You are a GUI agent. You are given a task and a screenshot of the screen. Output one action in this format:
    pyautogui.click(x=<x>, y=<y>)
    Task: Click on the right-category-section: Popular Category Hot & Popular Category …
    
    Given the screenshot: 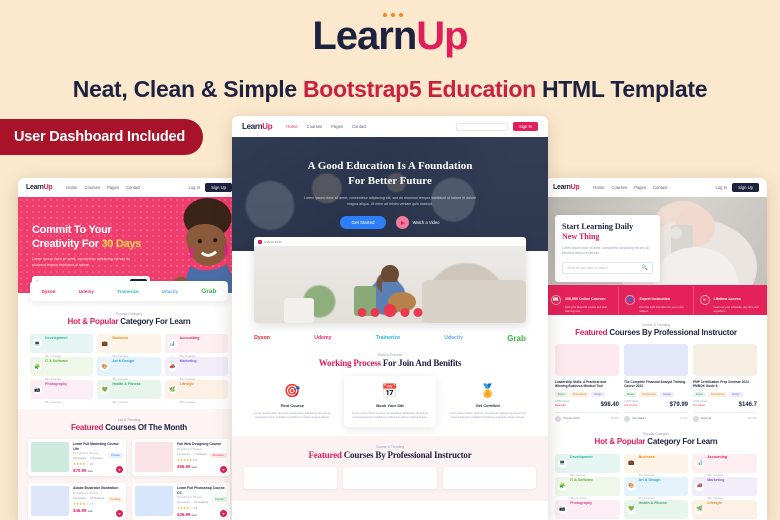 What is the action you would take?
    pyautogui.click(x=656, y=471)
    